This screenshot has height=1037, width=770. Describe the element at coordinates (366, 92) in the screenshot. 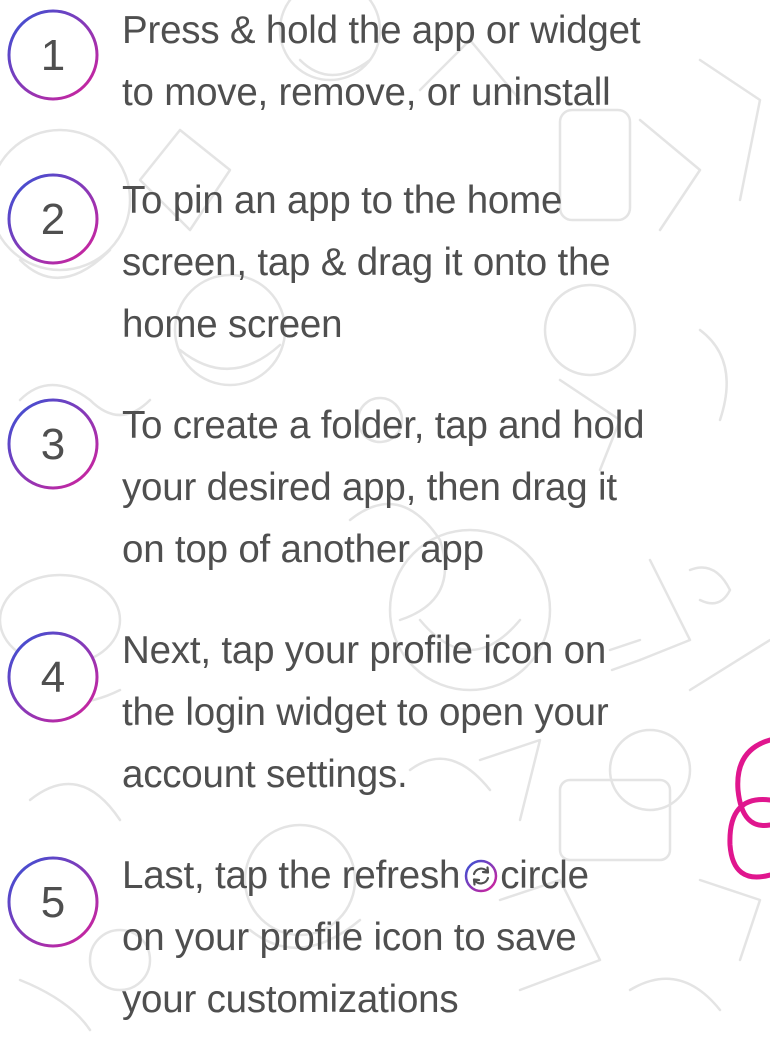

I see `step-line: to move, remove, or uninstall` at that location.